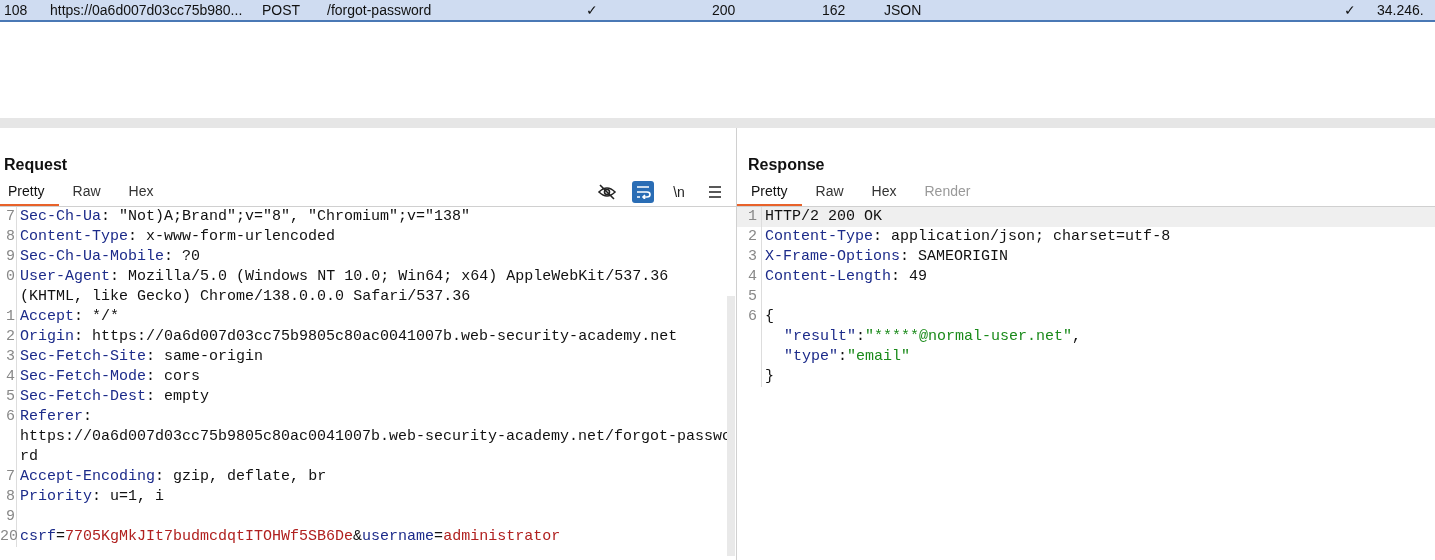 The width and height of the screenshot is (1435, 560). I want to click on code-line: User-Agent: Mozilla/5.0 (Windows NT 10.0; Win64; x64) AppleWebKit/537.36 (KHTML, like Gecko) Chrome/138.0.0.0 Safari/537.36, so click(344, 287).